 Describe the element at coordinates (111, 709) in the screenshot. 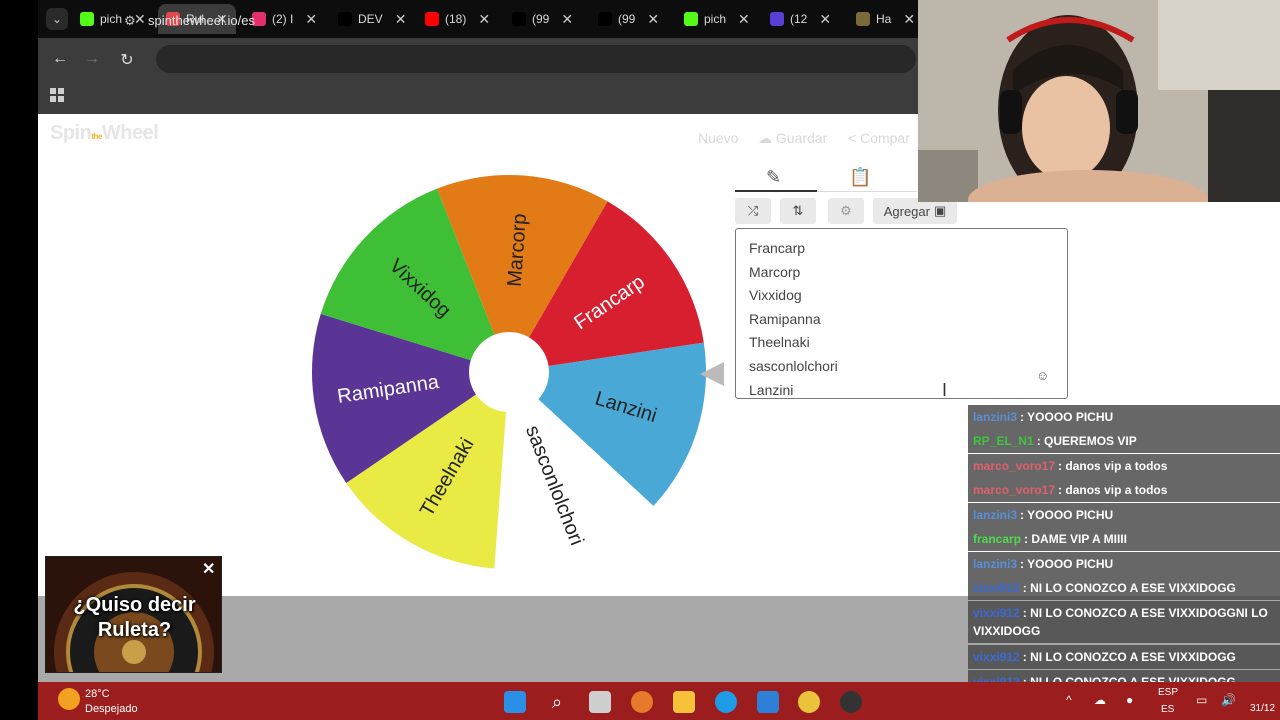

I see `weather-description: Despejado` at that location.